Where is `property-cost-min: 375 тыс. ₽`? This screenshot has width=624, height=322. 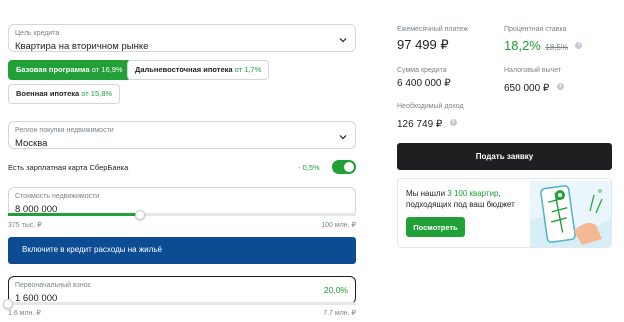
property-cost-min: 375 тыс. ₽ is located at coordinates (25, 225).